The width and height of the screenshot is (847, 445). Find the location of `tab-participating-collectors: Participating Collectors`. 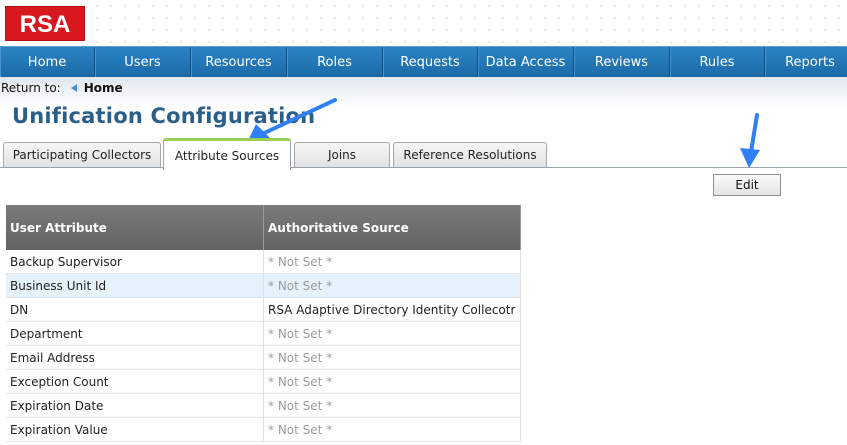

tab-participating-collectors: Participating Collectors is located at coordinates (82, 154).